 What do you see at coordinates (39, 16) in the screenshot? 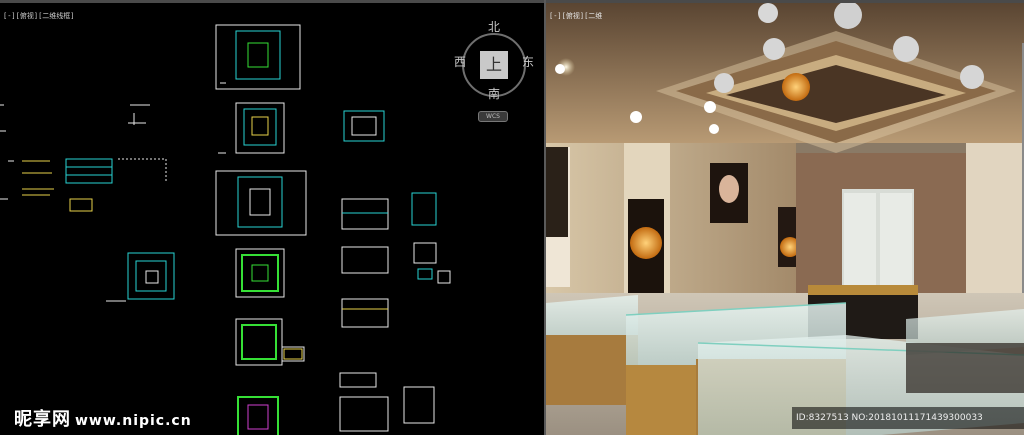
I see `cad-viewport-label: [-][俯视][二维线框]` at bounding box center [39, 16].